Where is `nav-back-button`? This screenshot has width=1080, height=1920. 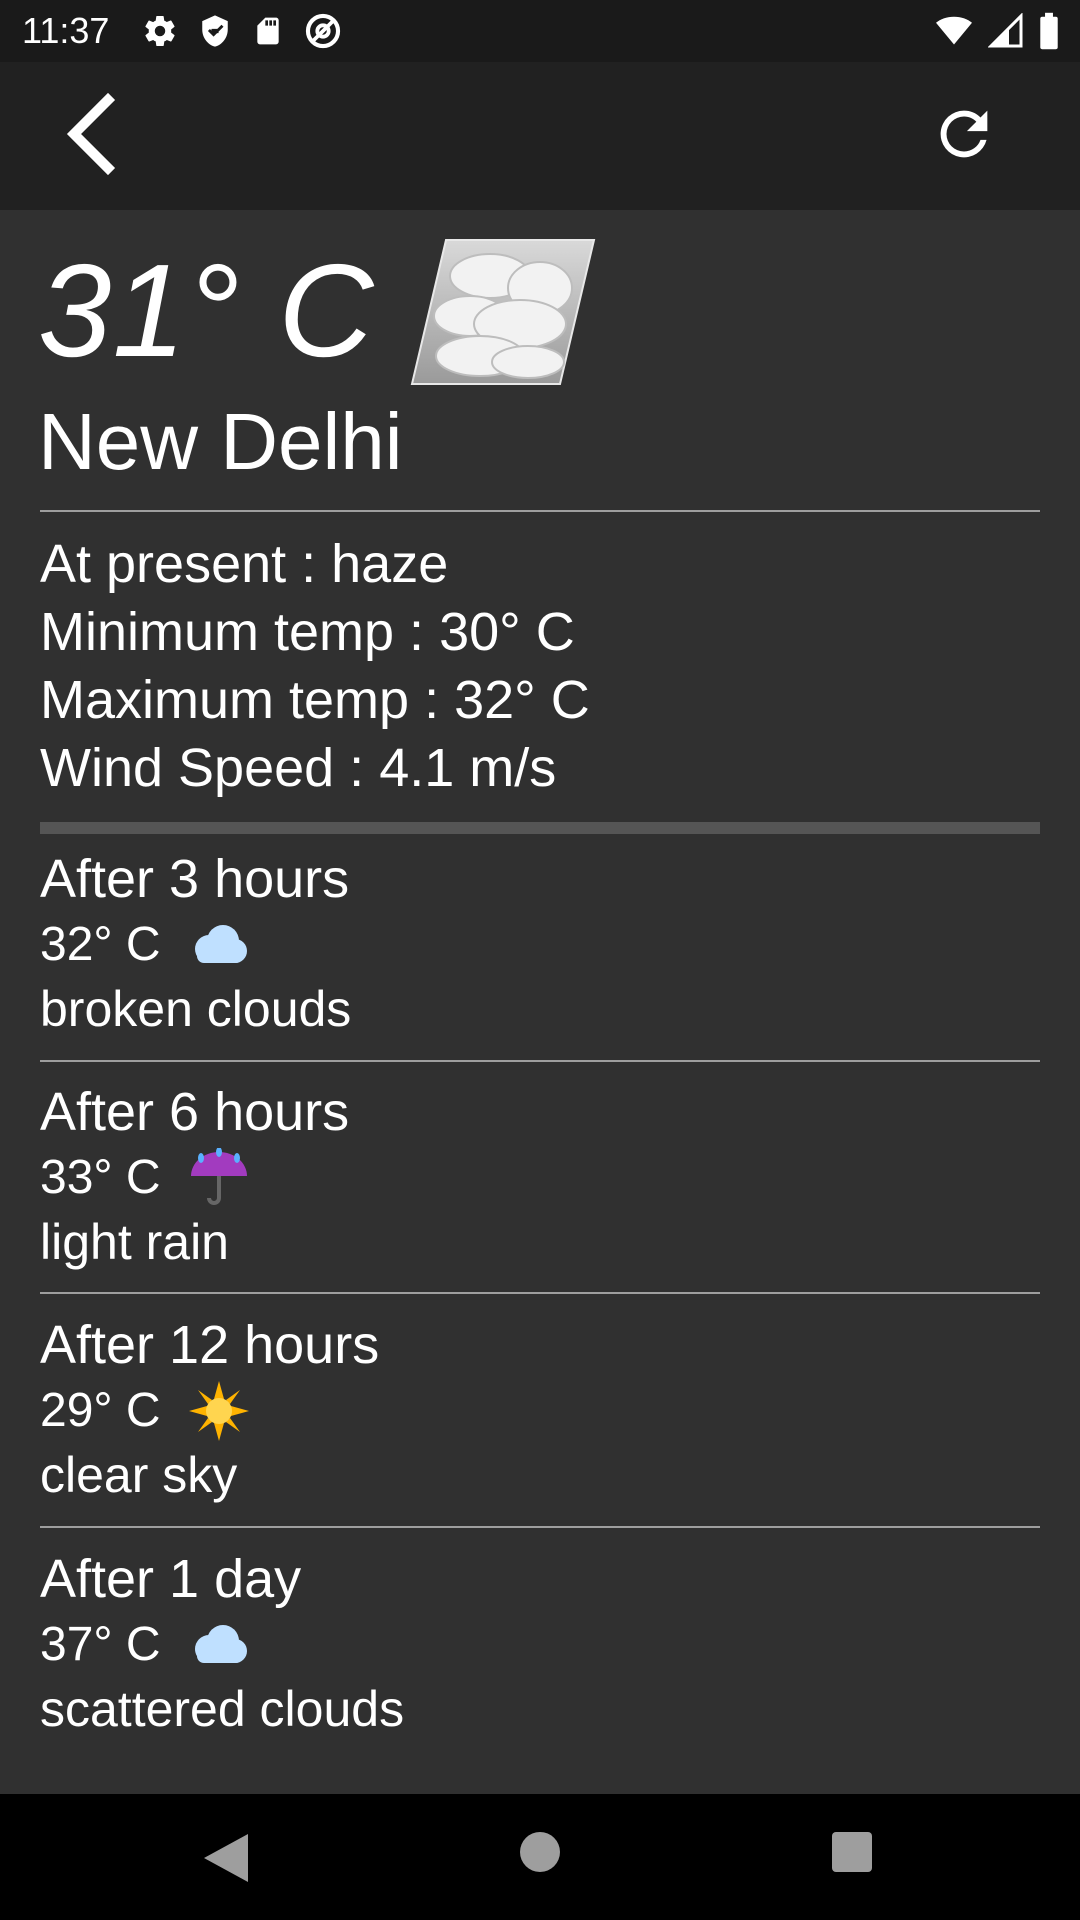
nav-back-button is located at coordinates (226, 1858).